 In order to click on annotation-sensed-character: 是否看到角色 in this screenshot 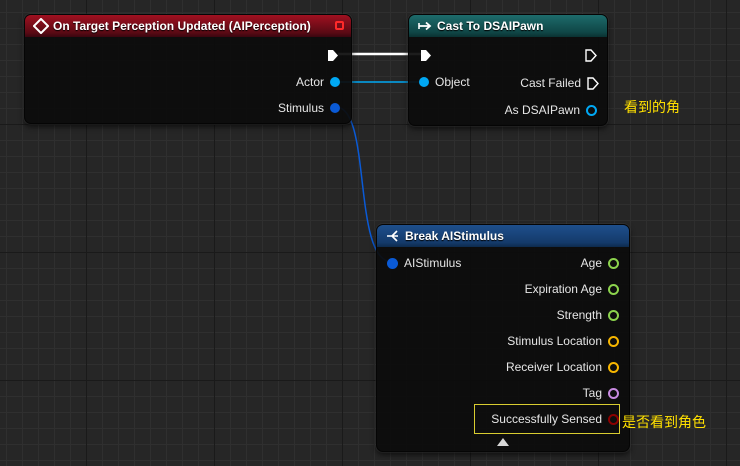, I will do `click(664, 423)`.